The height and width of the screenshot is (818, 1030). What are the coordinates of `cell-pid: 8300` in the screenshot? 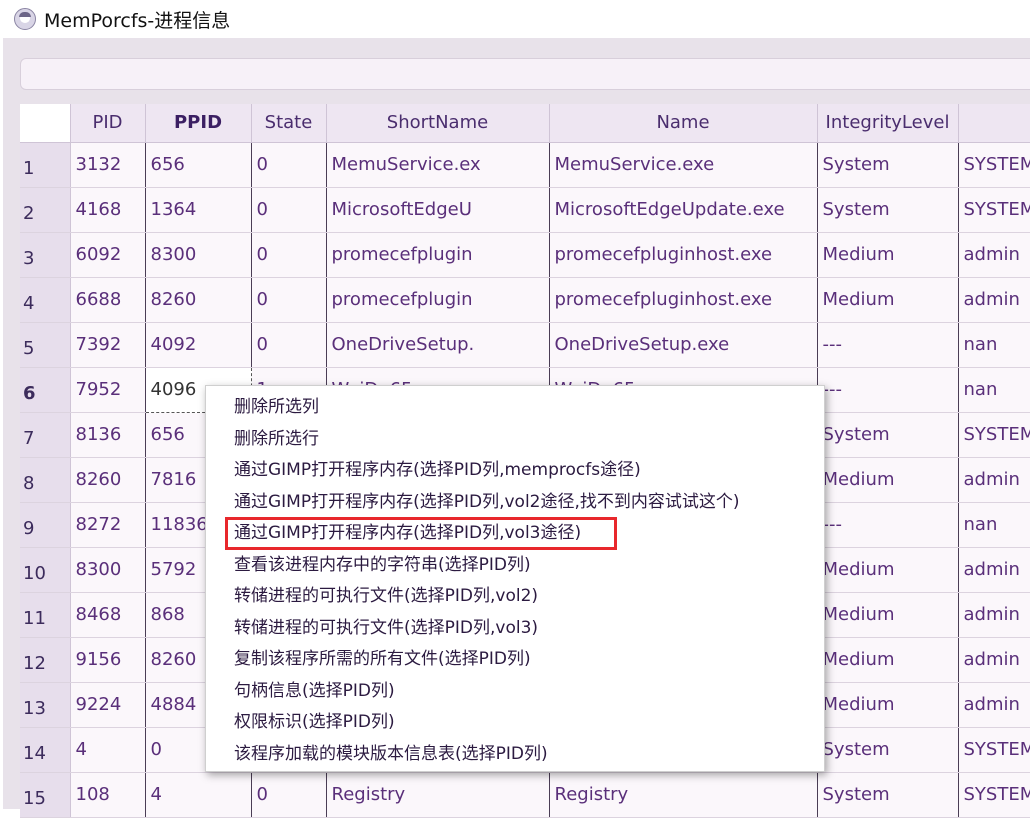 It's located at (108, 570).